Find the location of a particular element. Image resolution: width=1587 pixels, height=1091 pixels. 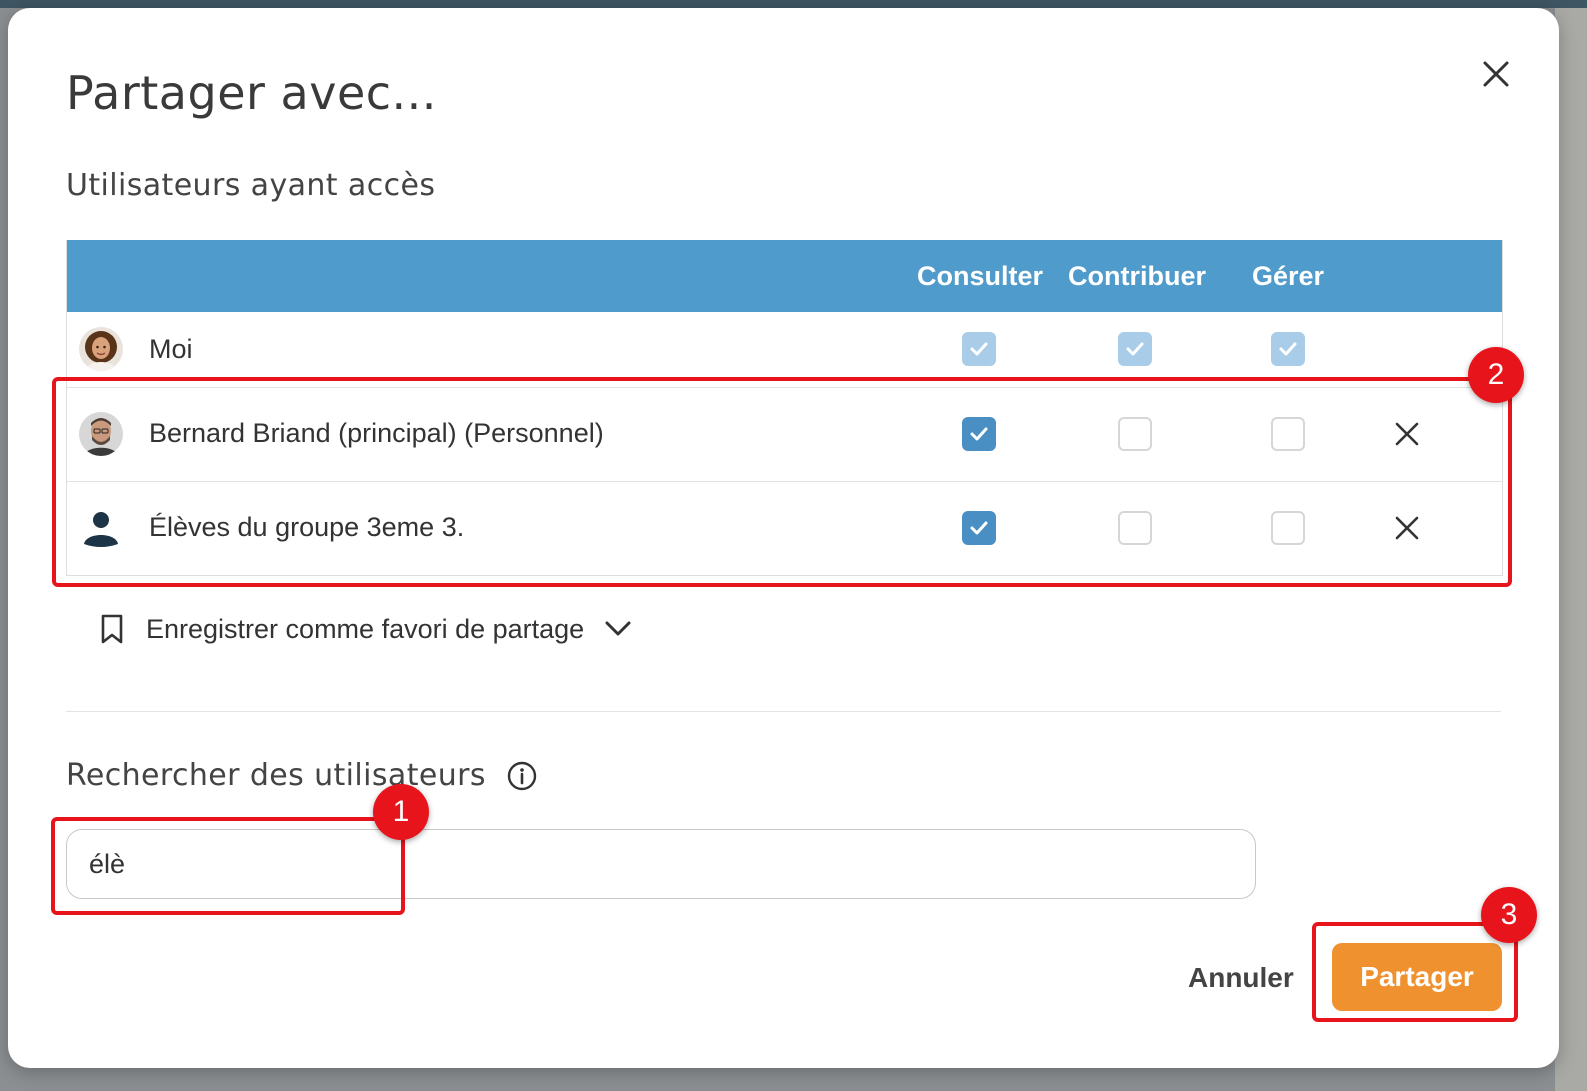

bookmark-icon is located at coordinates (112, 629).